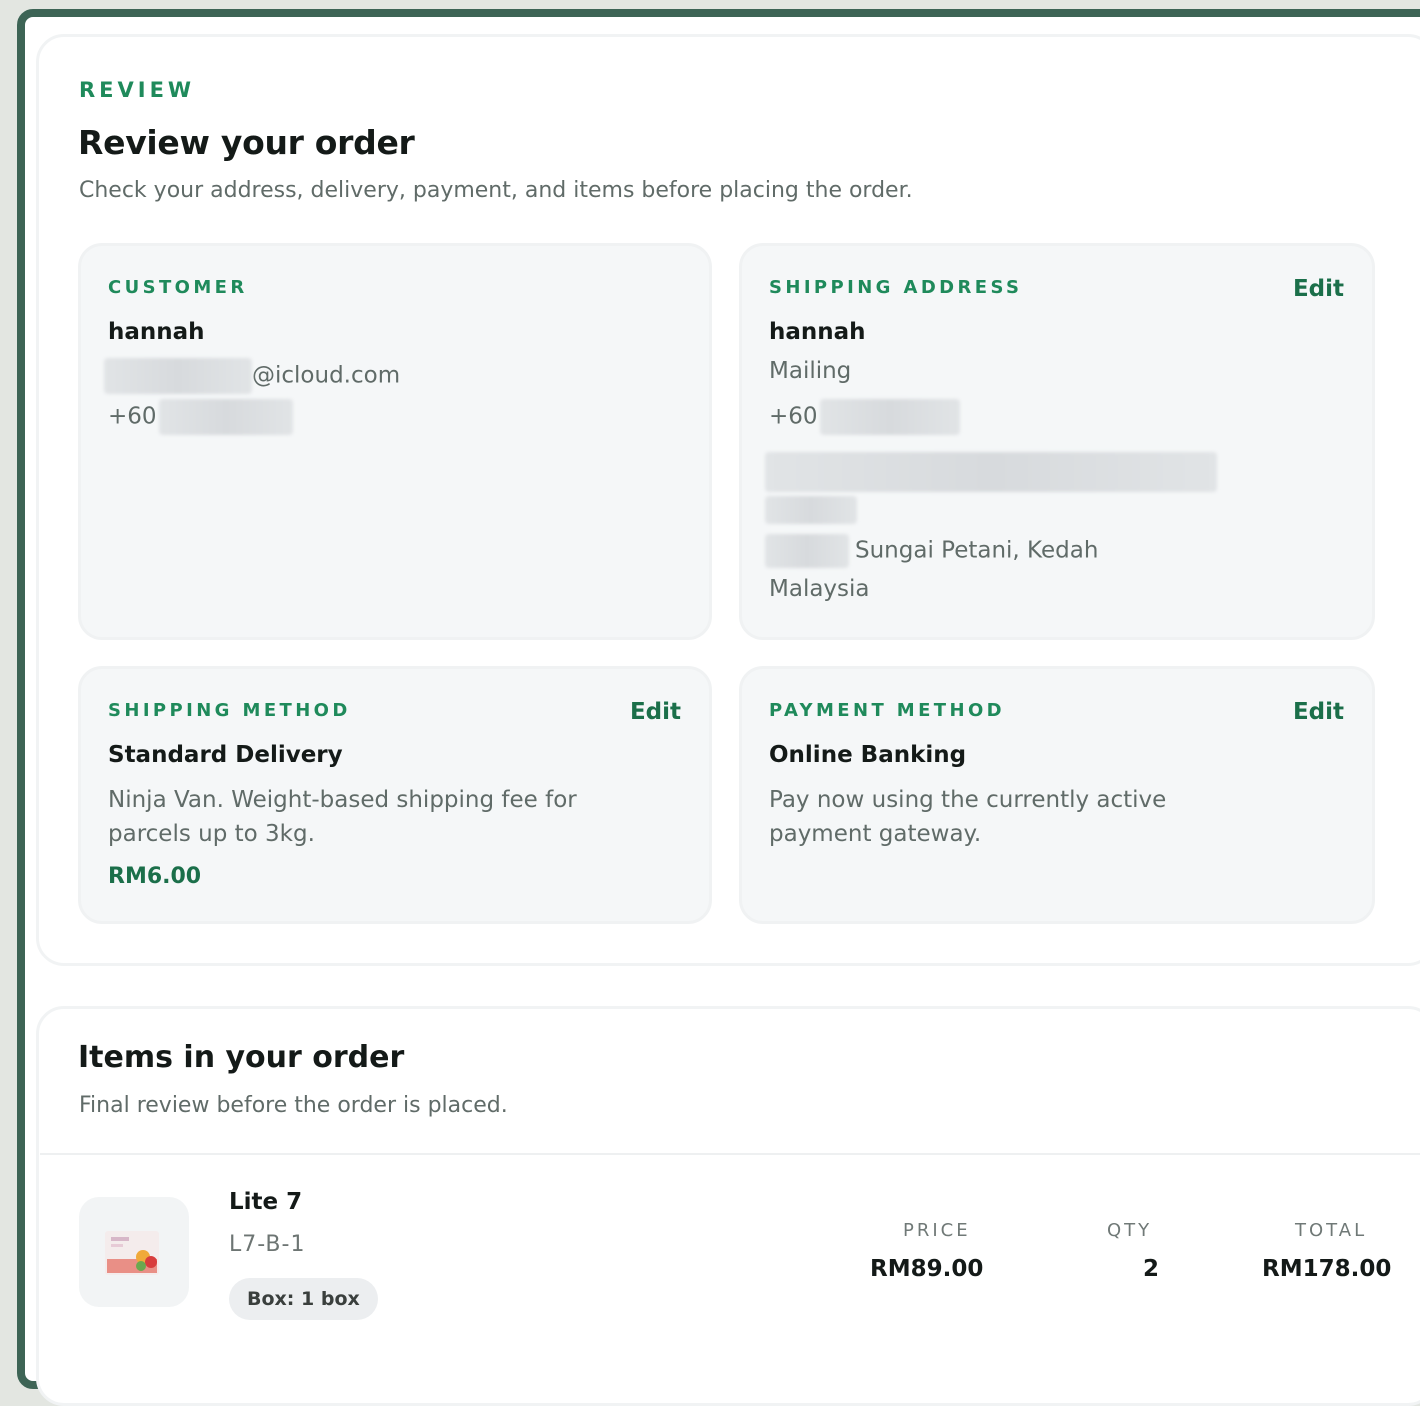  What do you see at coordinates (395, 441) in the screenshot?
I see `customer-card: CUSTOMER hannah @icloud.com +60` at bounding box center [395, 441].